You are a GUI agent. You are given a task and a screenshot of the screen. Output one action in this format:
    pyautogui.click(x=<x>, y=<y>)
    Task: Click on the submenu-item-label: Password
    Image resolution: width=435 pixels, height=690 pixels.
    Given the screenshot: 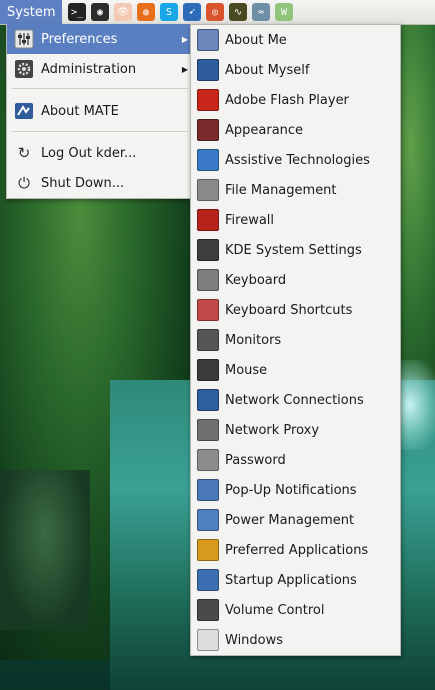 What is the action you would take?
    pyautogui.click(x=255, y=460)
    